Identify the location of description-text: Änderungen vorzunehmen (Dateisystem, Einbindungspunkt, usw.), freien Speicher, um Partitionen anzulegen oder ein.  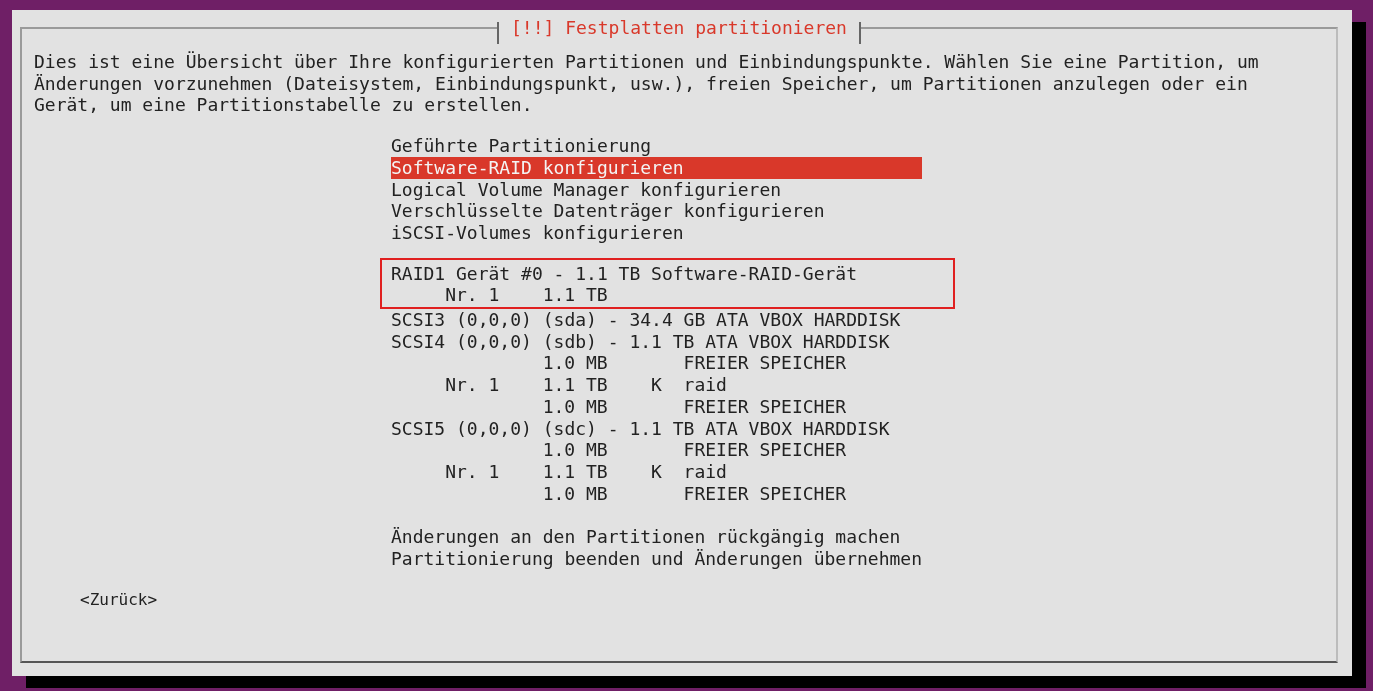
(641, 83).